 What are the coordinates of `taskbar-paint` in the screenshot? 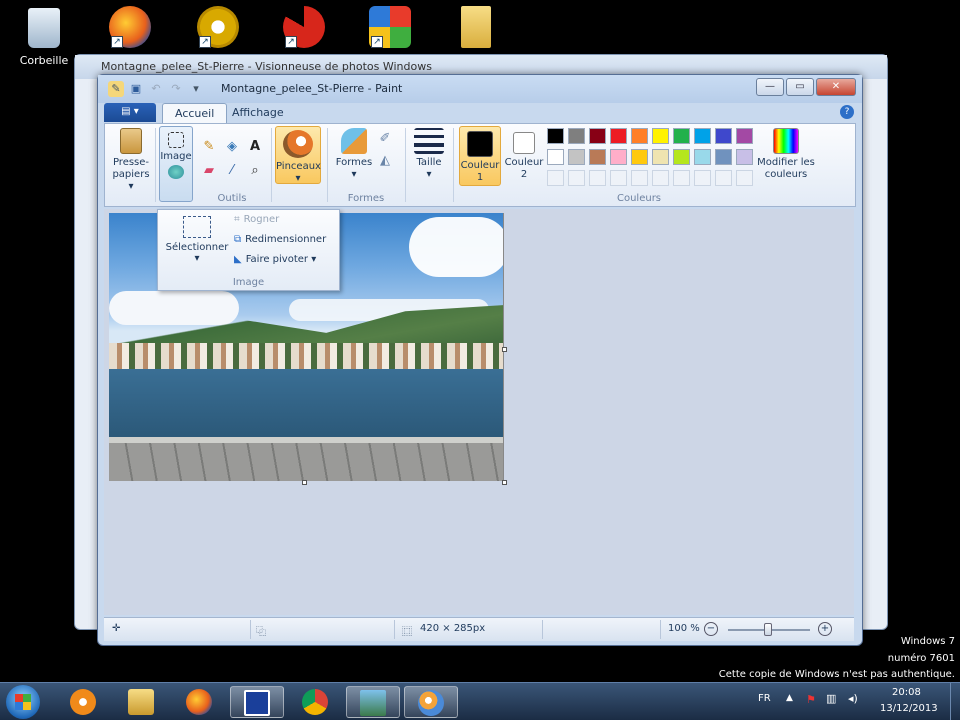 It's located at (431, 702).